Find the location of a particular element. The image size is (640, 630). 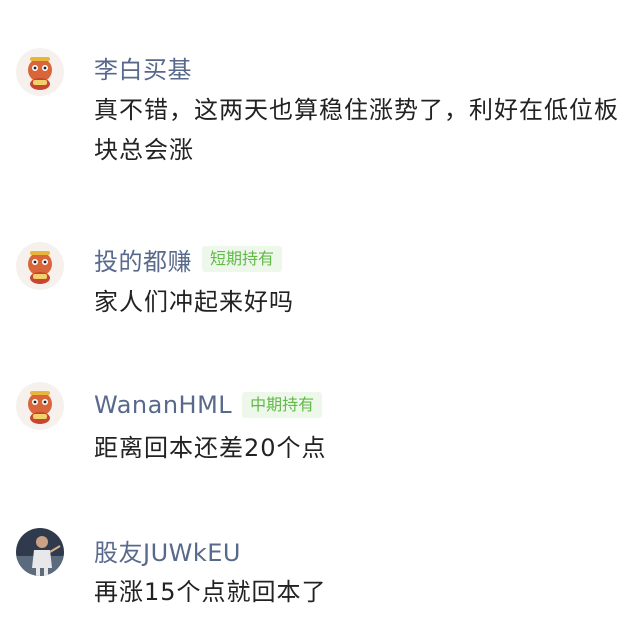

username: 股友JUWkEU is located at coordinates (167, 550).